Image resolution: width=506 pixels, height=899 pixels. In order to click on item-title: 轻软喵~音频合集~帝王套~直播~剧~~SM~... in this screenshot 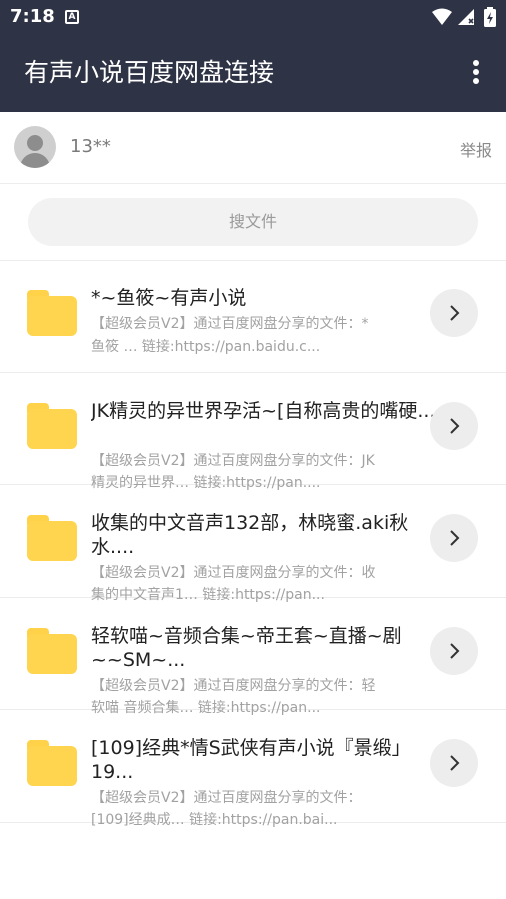, I will do `click(246, 647)`.